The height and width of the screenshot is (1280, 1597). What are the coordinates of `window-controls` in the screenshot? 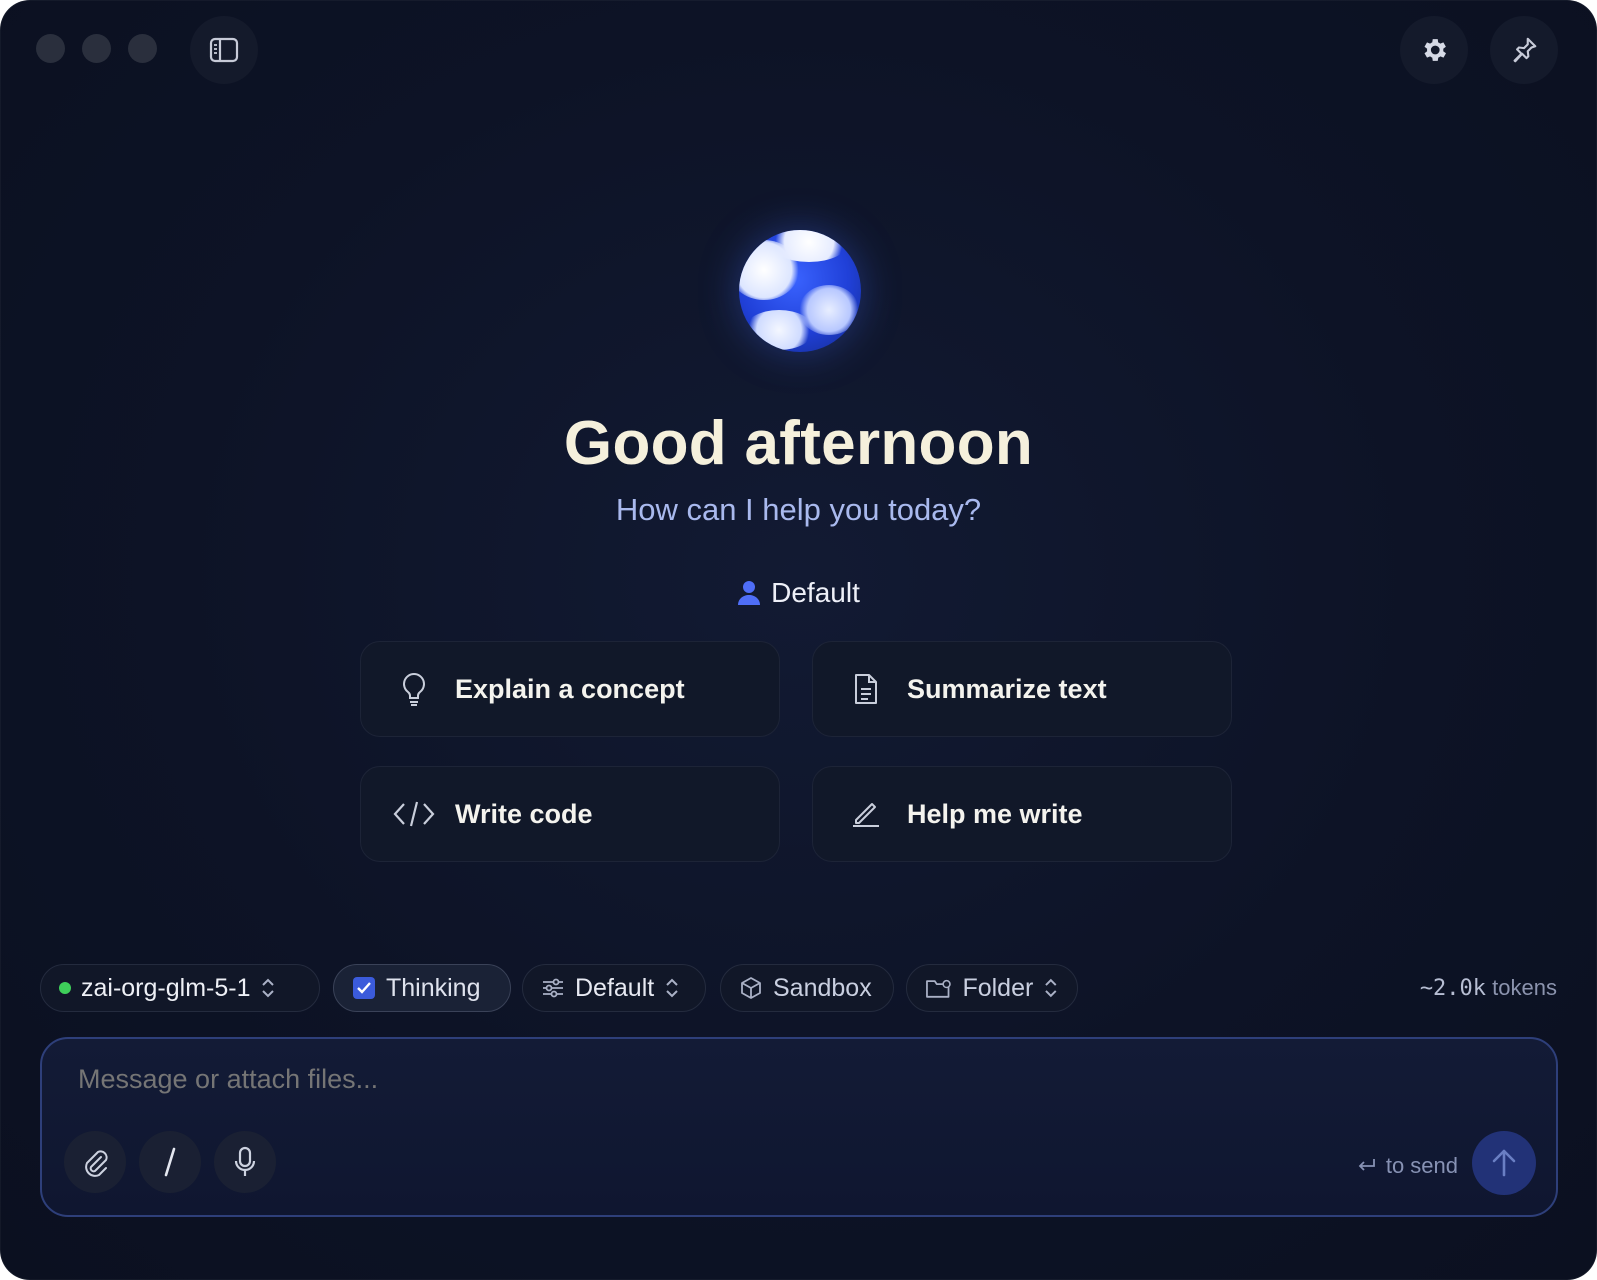 It's located at (96, 48).